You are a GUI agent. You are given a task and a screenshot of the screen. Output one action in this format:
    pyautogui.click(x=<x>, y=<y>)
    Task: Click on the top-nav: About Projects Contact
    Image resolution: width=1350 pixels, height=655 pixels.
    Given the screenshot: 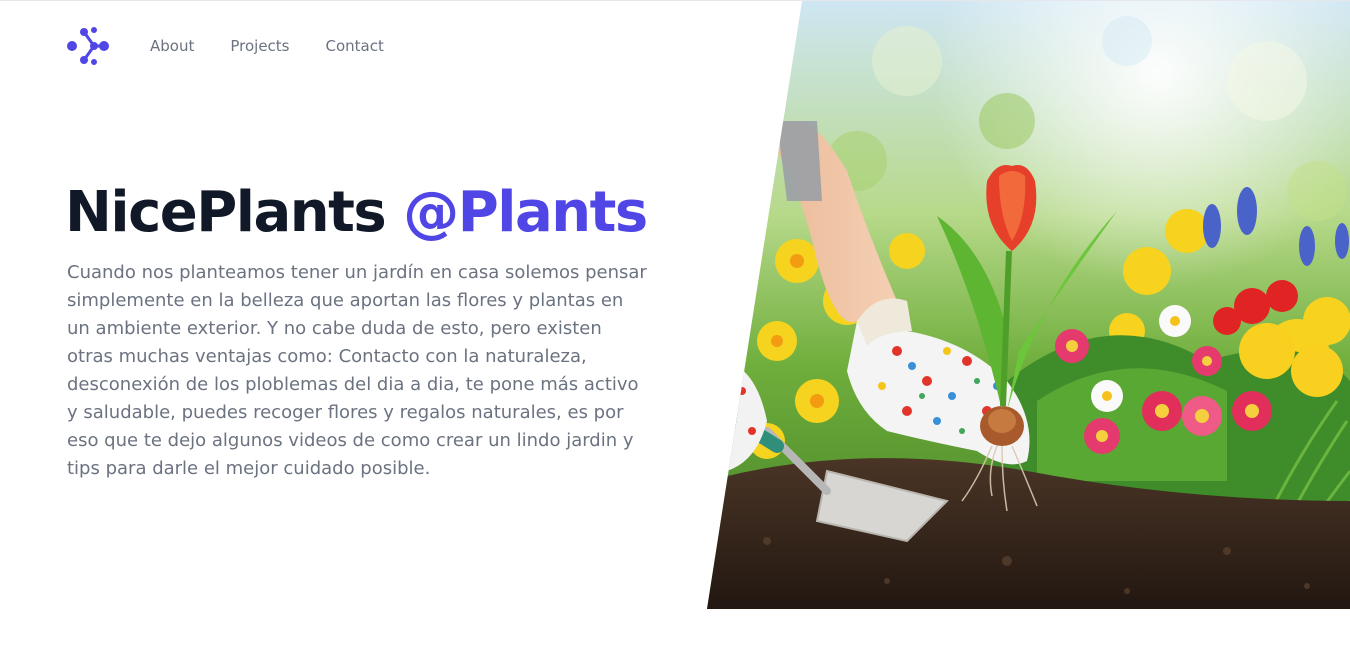 What is the action you would take?
    pyautogui.click(x=243, y=46)
    